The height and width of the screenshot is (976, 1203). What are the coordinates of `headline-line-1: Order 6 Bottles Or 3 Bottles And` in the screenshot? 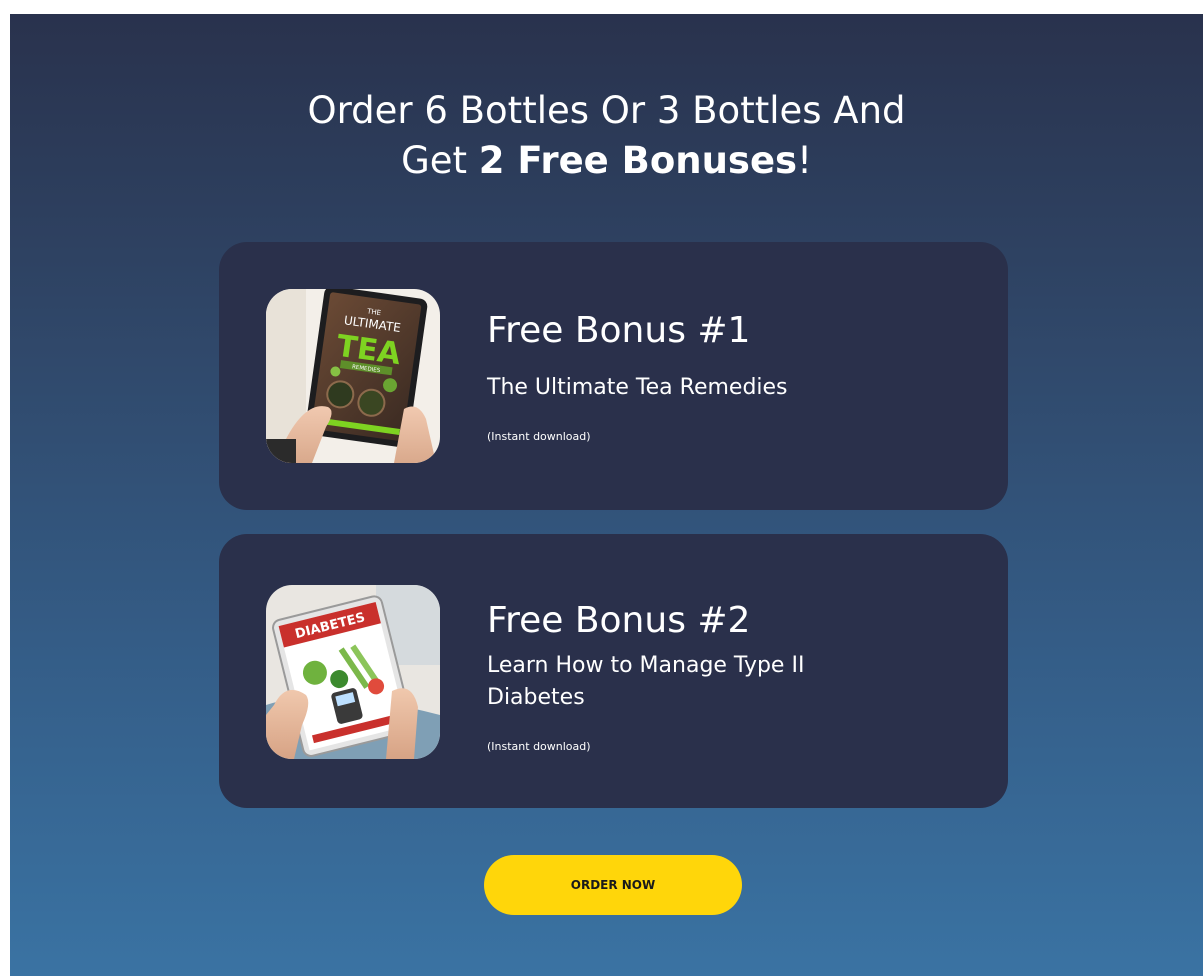 It's located at (606, 110).